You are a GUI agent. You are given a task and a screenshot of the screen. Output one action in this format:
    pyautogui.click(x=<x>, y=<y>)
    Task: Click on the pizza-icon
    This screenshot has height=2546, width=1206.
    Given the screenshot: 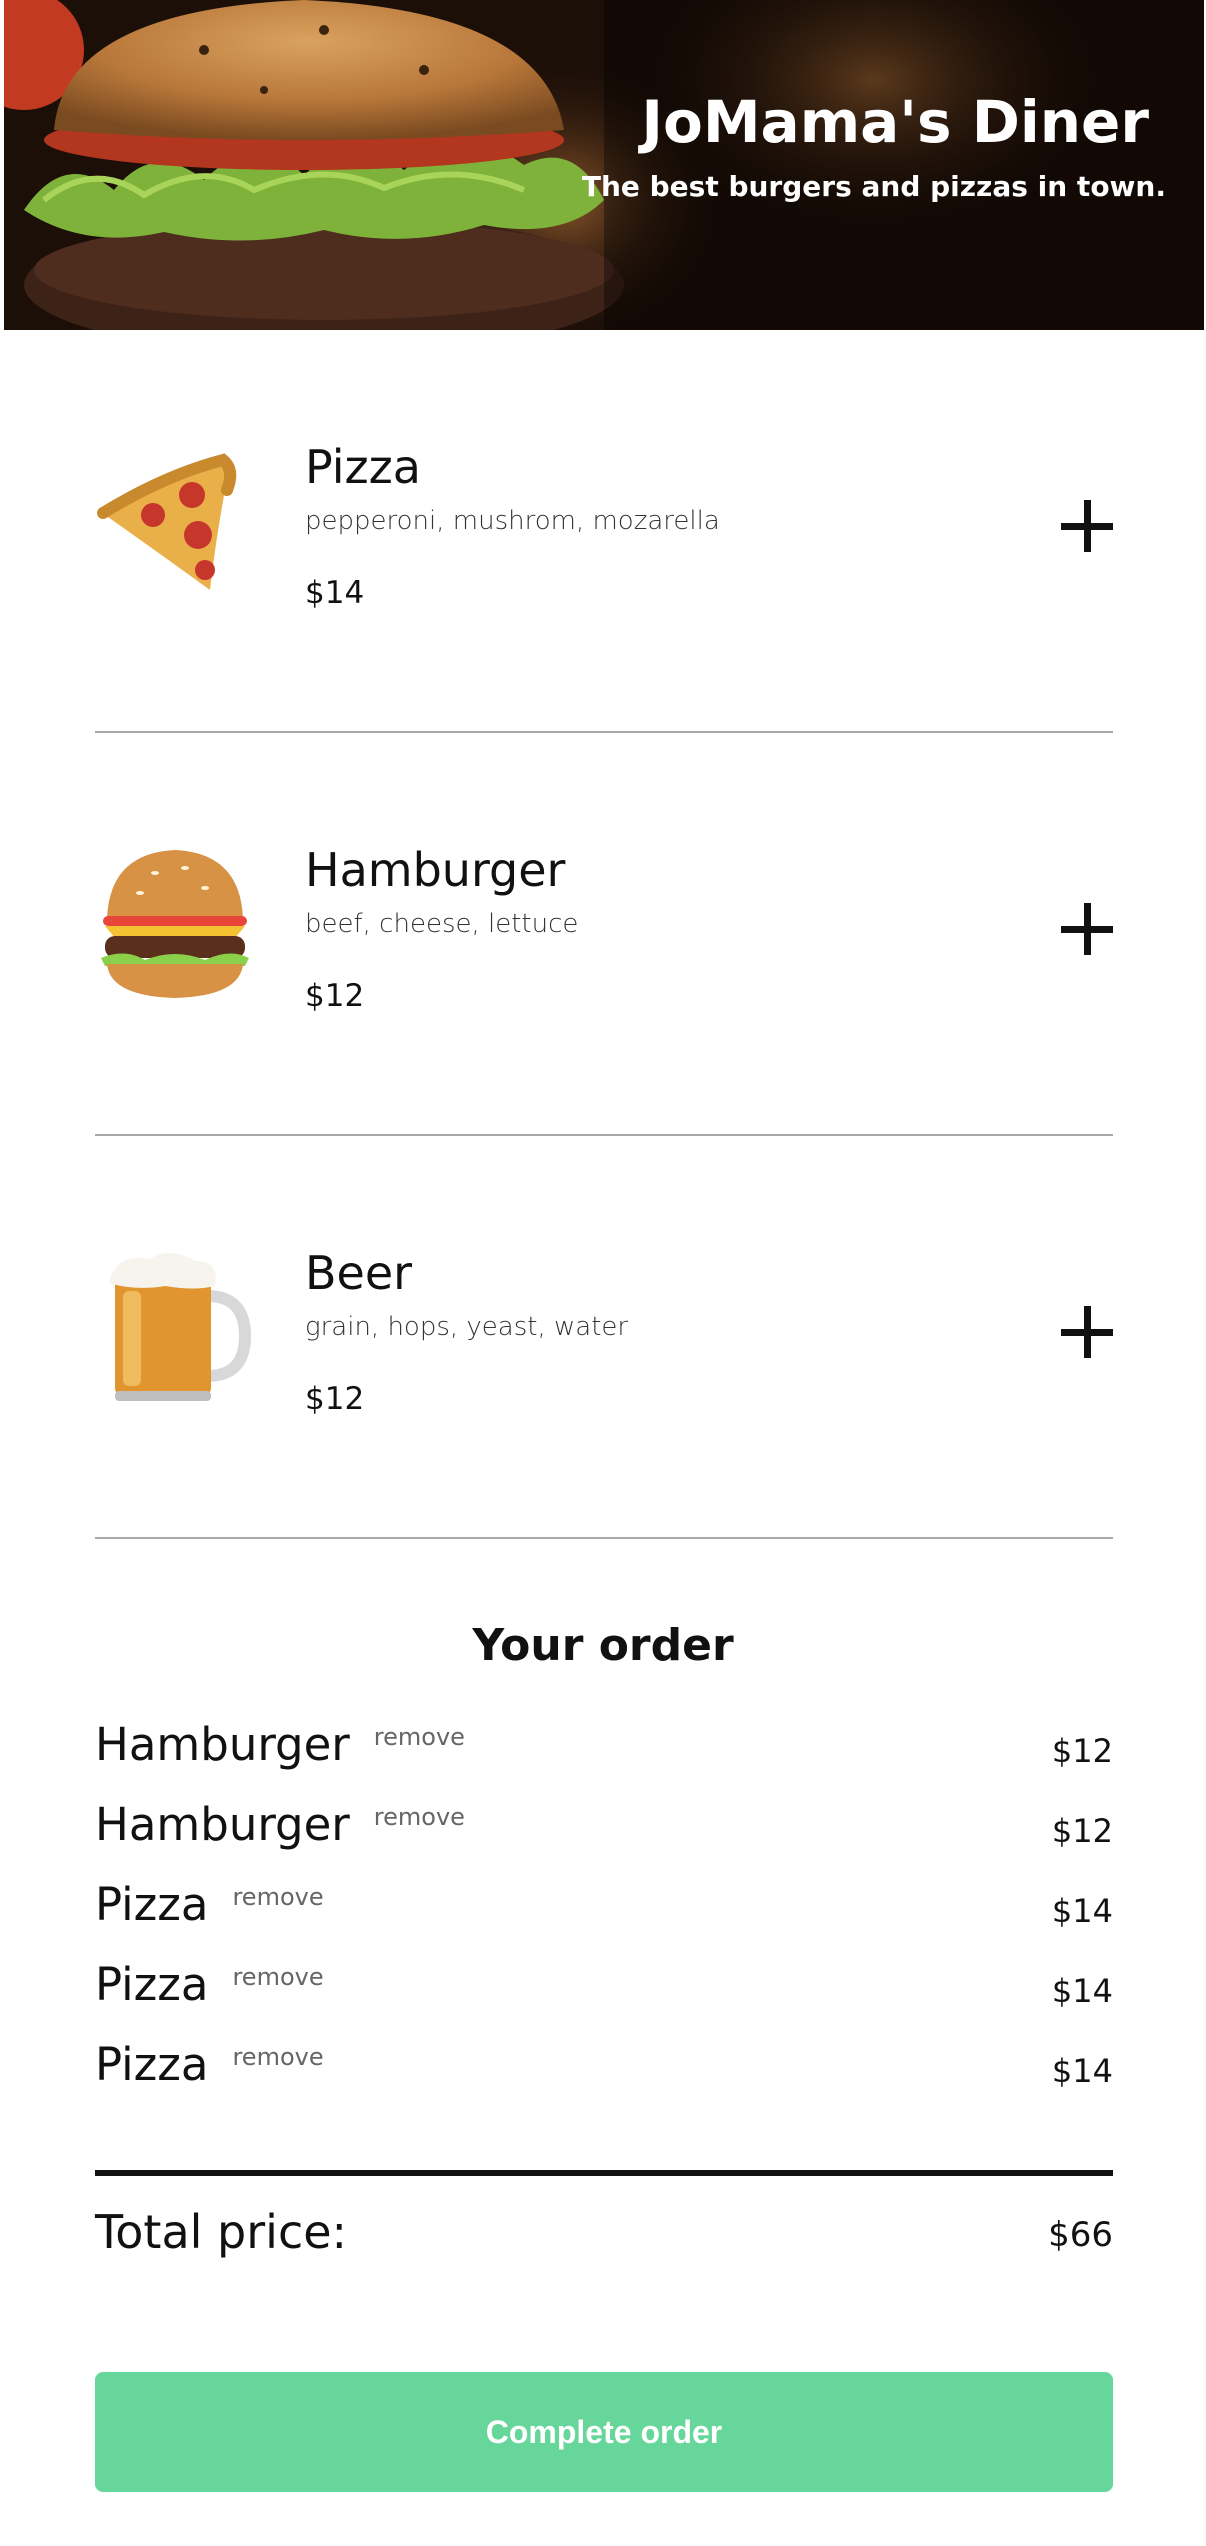 What is the action you would take?
    pyautogui.click(x=175, y=520)
    